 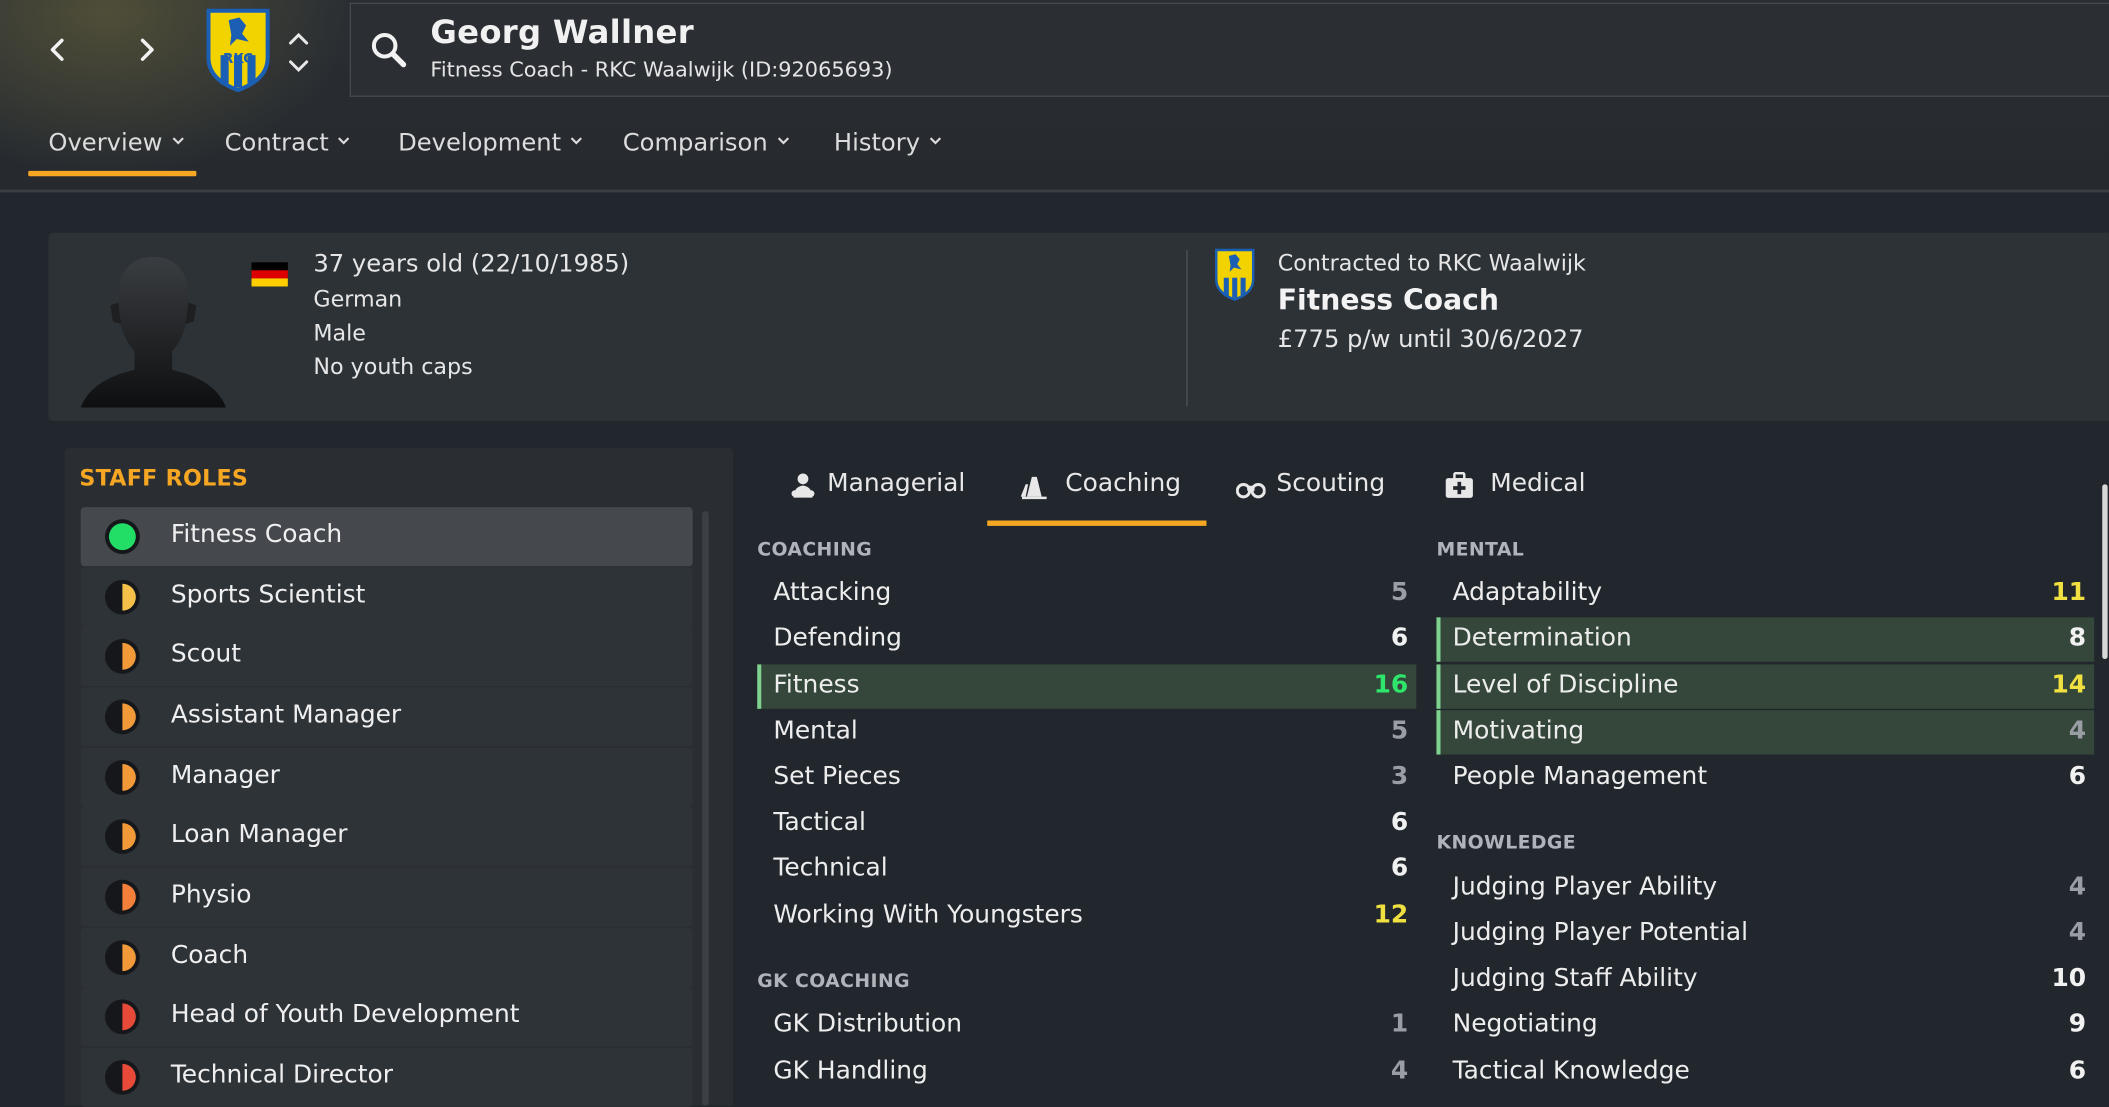 What do you see at coordinates (281, 1075) in the screenshot?
I see `staff-role-label: Technical Director` at bounding box center [281, 1075].